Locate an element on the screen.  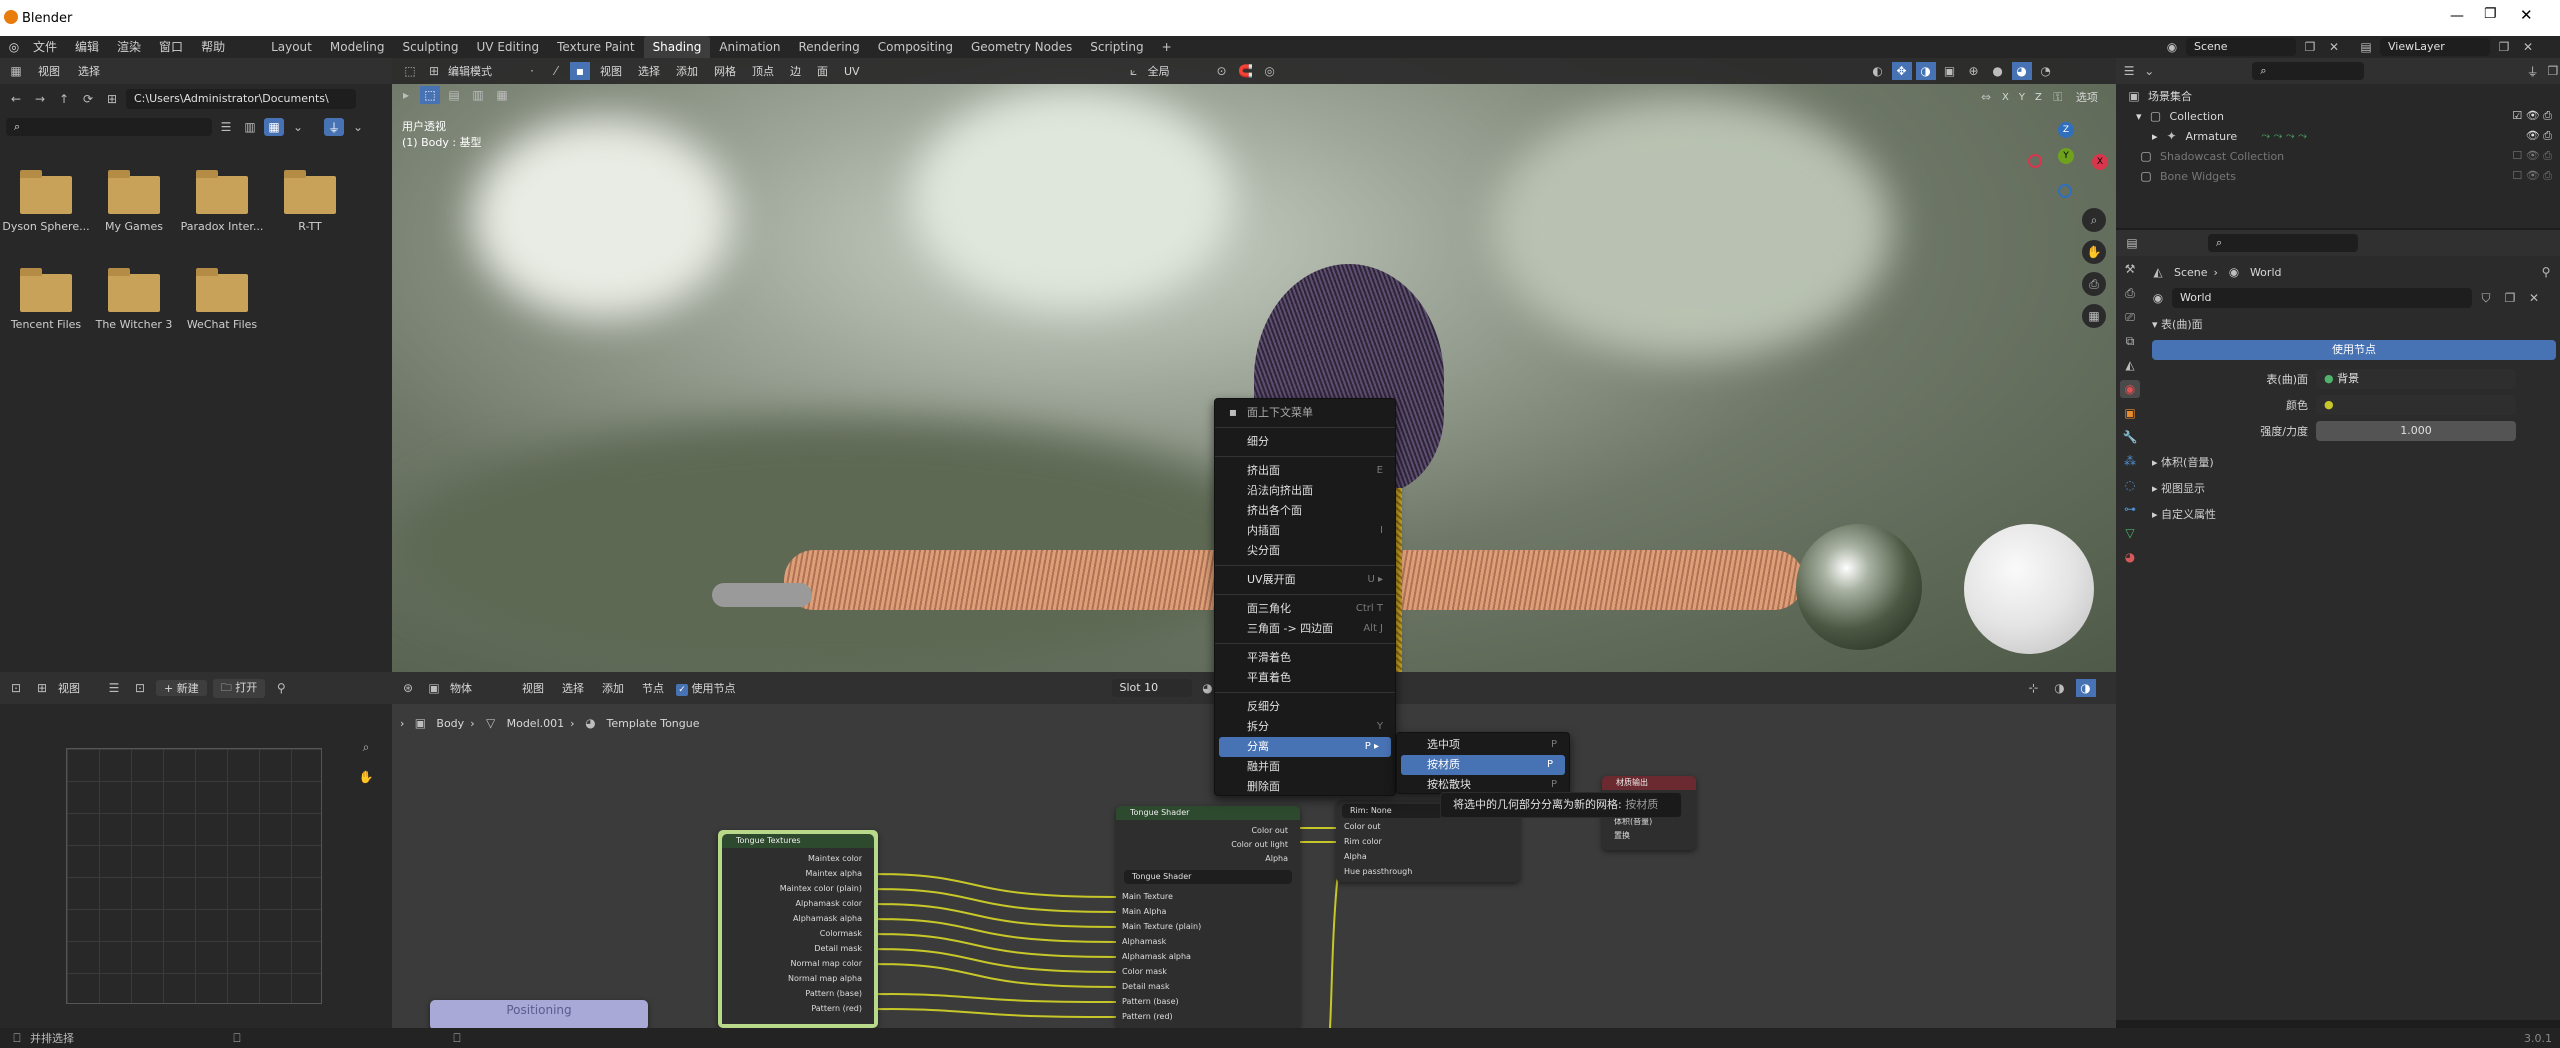
tab-animation: Animation is located at coordinates (749, 47).